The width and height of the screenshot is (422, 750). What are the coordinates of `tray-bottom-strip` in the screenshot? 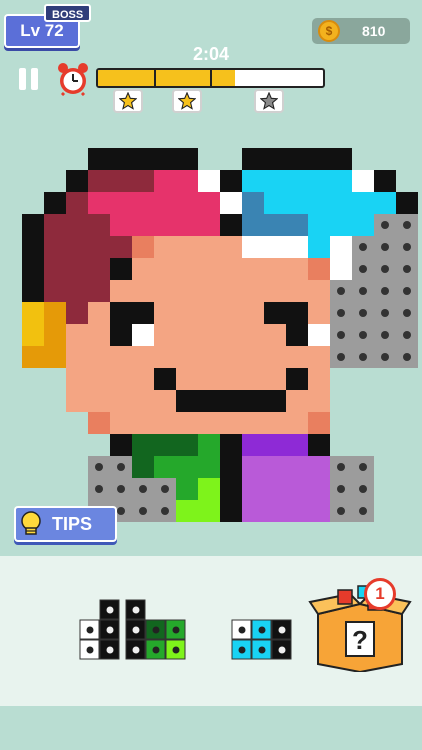 It's located at (211, 728).